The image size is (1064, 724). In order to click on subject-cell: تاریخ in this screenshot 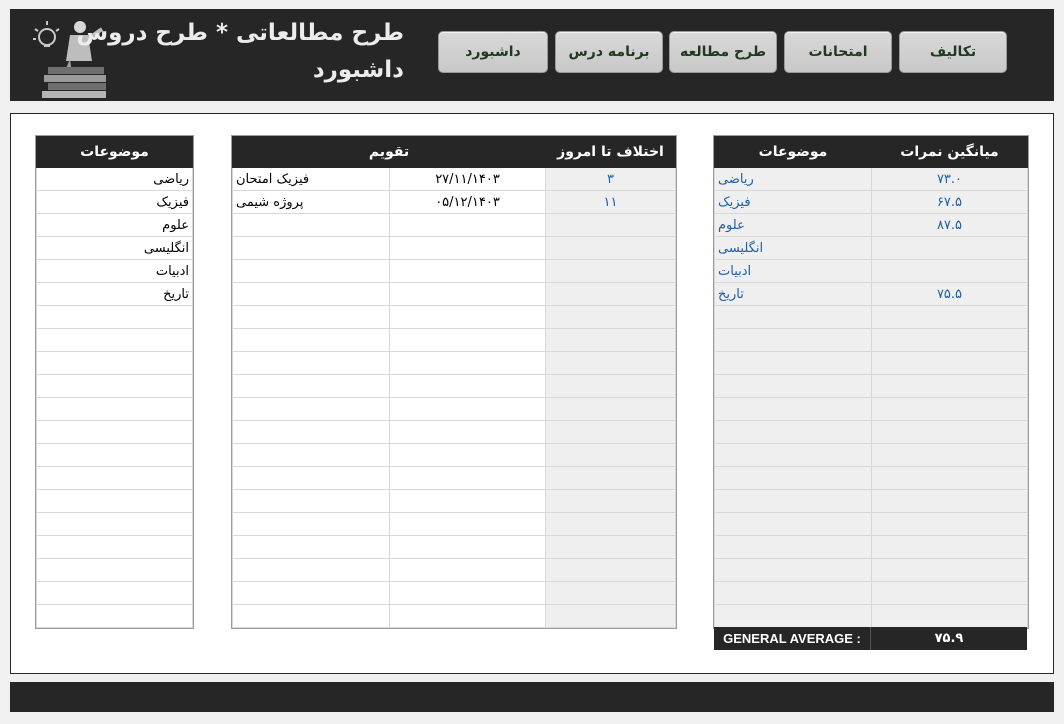, I will do `click(114, 294)`.